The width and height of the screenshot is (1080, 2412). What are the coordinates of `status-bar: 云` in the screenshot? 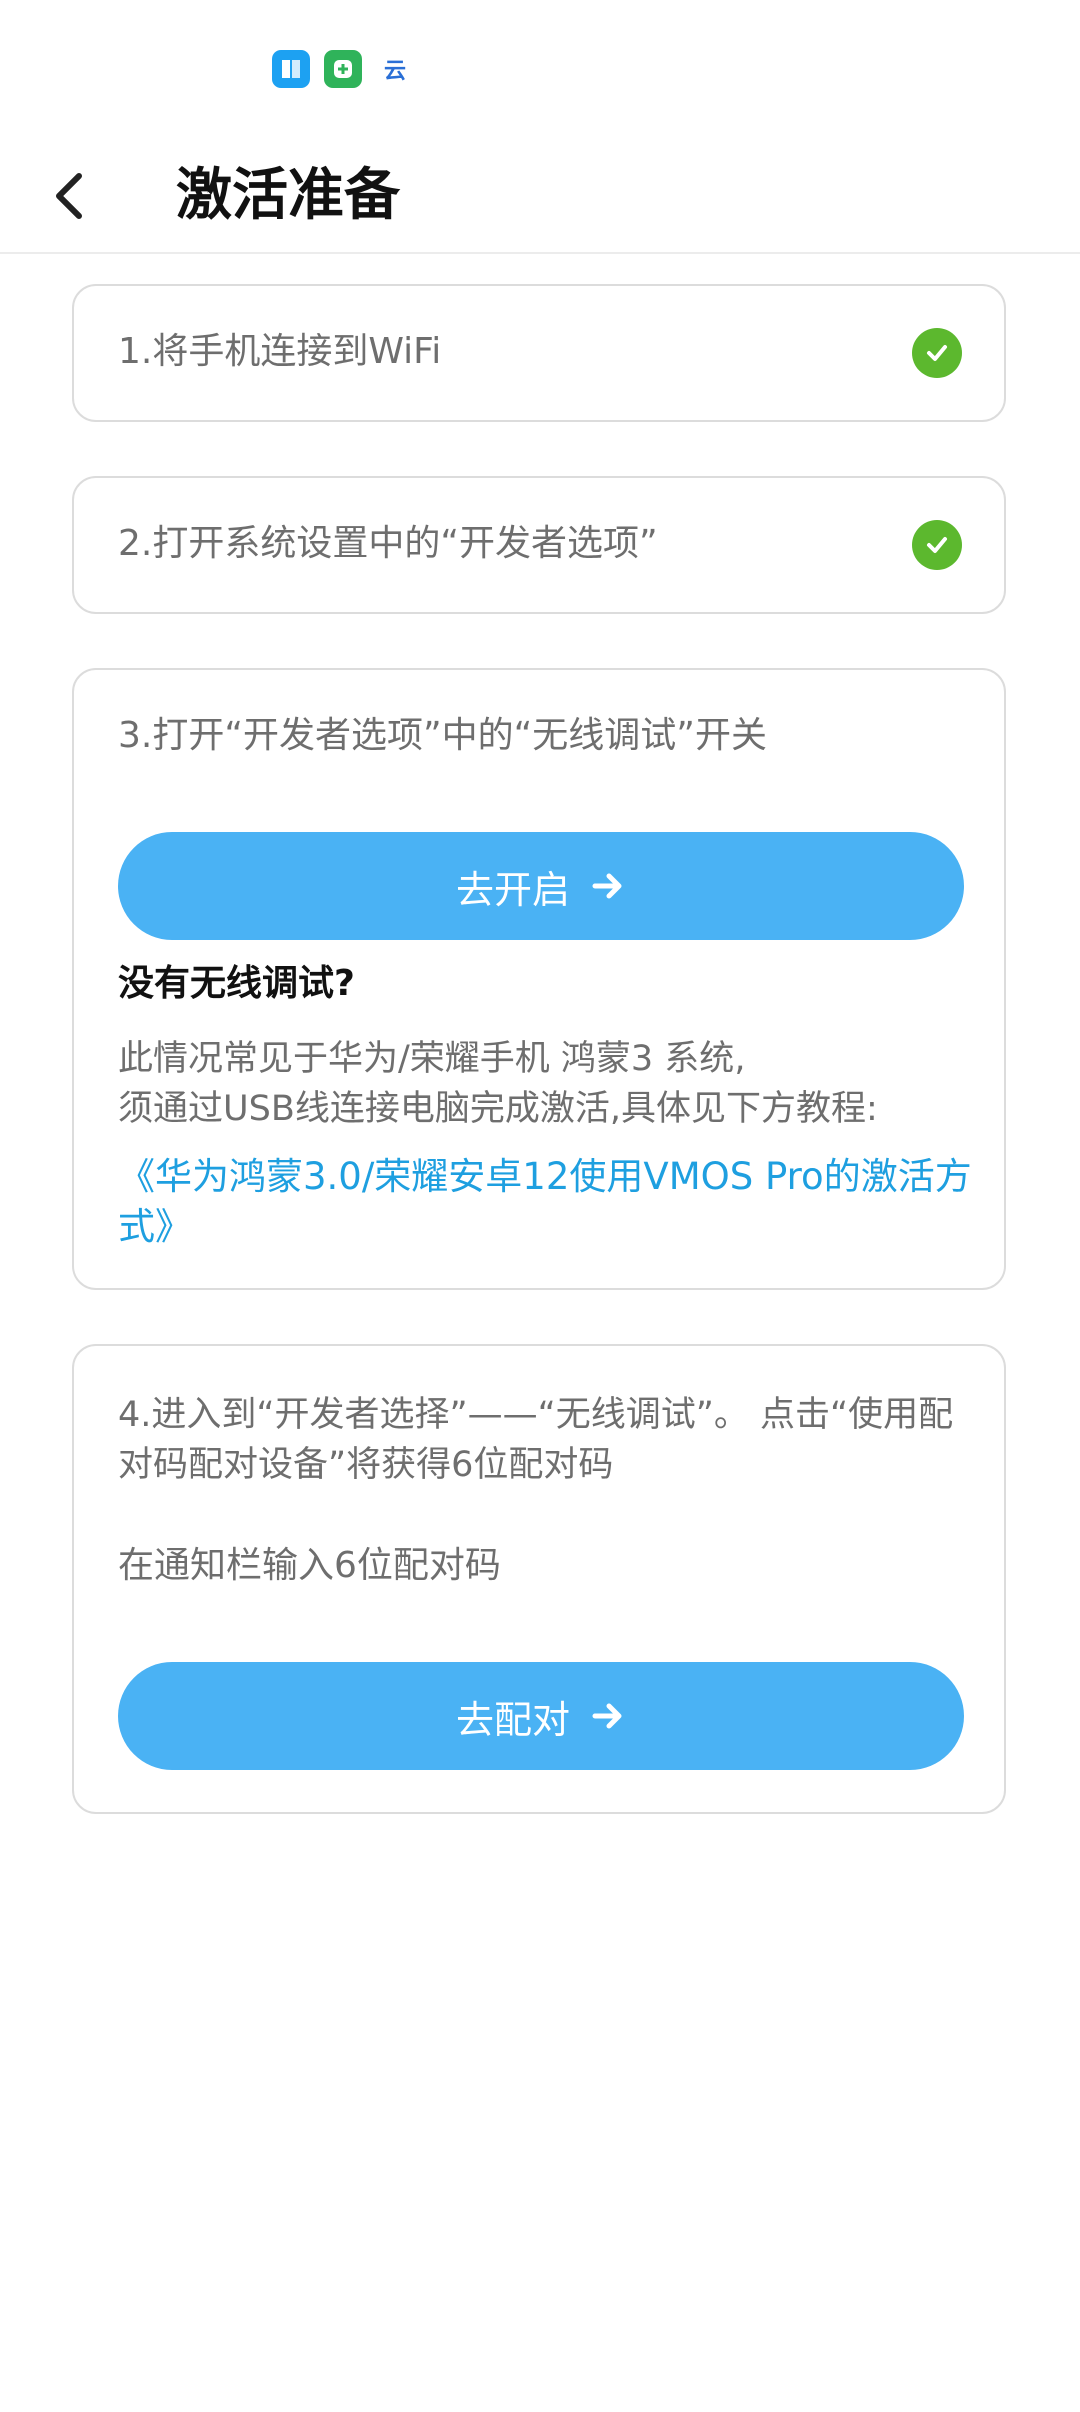 It's located at (540, 70).